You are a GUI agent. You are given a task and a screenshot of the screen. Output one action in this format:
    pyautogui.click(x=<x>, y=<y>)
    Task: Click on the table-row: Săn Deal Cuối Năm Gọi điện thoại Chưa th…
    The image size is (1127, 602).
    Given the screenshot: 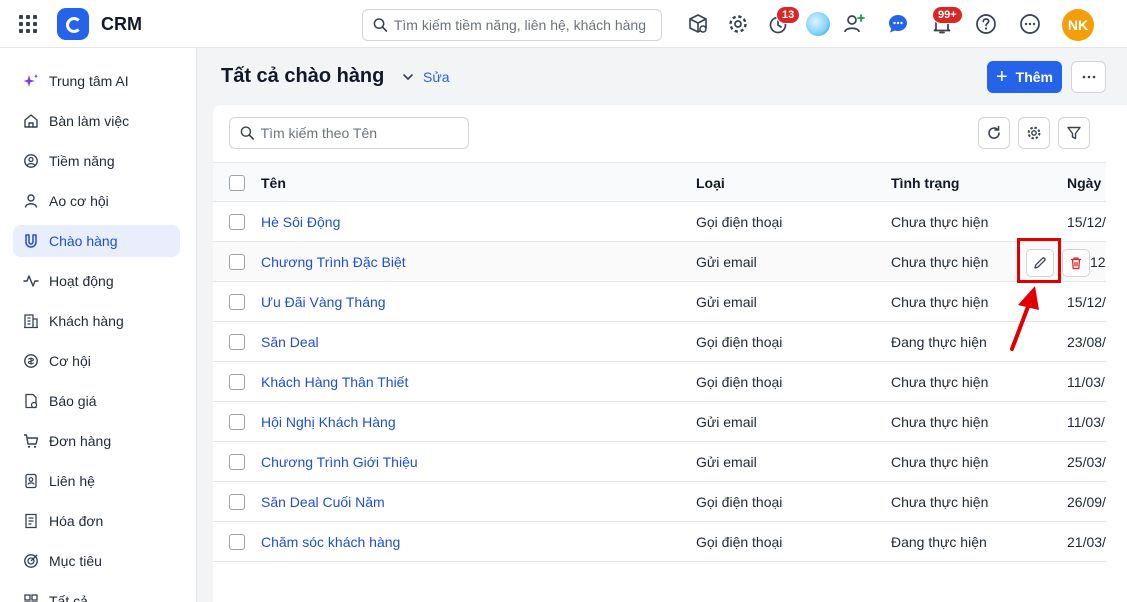 What is the action you would take?
    pyautogui.click(x=670, y=502)
    